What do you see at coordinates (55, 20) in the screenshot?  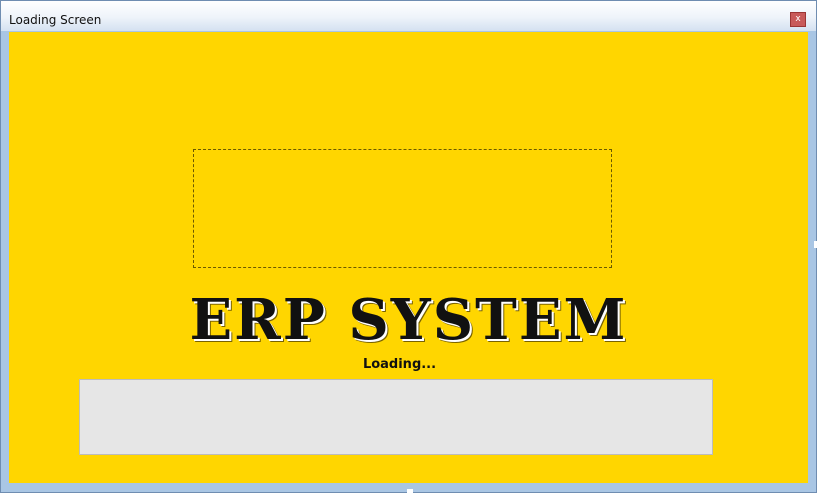 I see `window-title: Loading Screen` at bounding box center [55, 20].